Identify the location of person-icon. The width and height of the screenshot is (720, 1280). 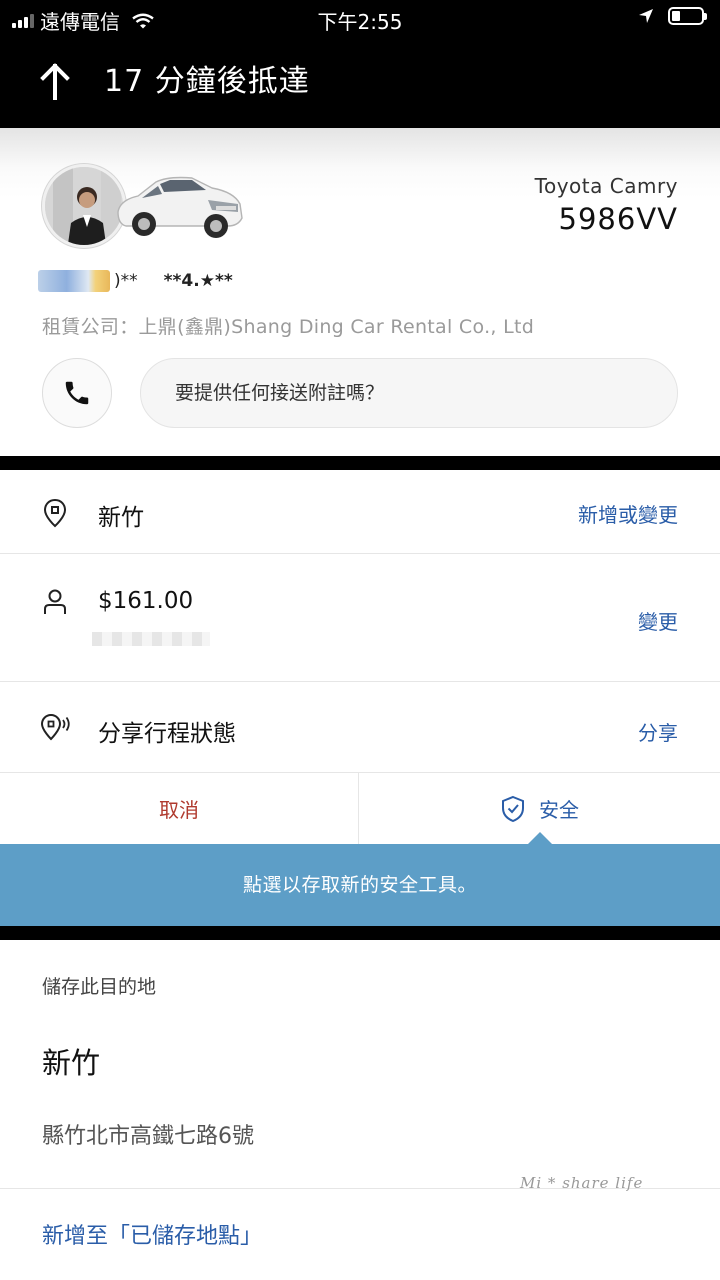
(55, 601).